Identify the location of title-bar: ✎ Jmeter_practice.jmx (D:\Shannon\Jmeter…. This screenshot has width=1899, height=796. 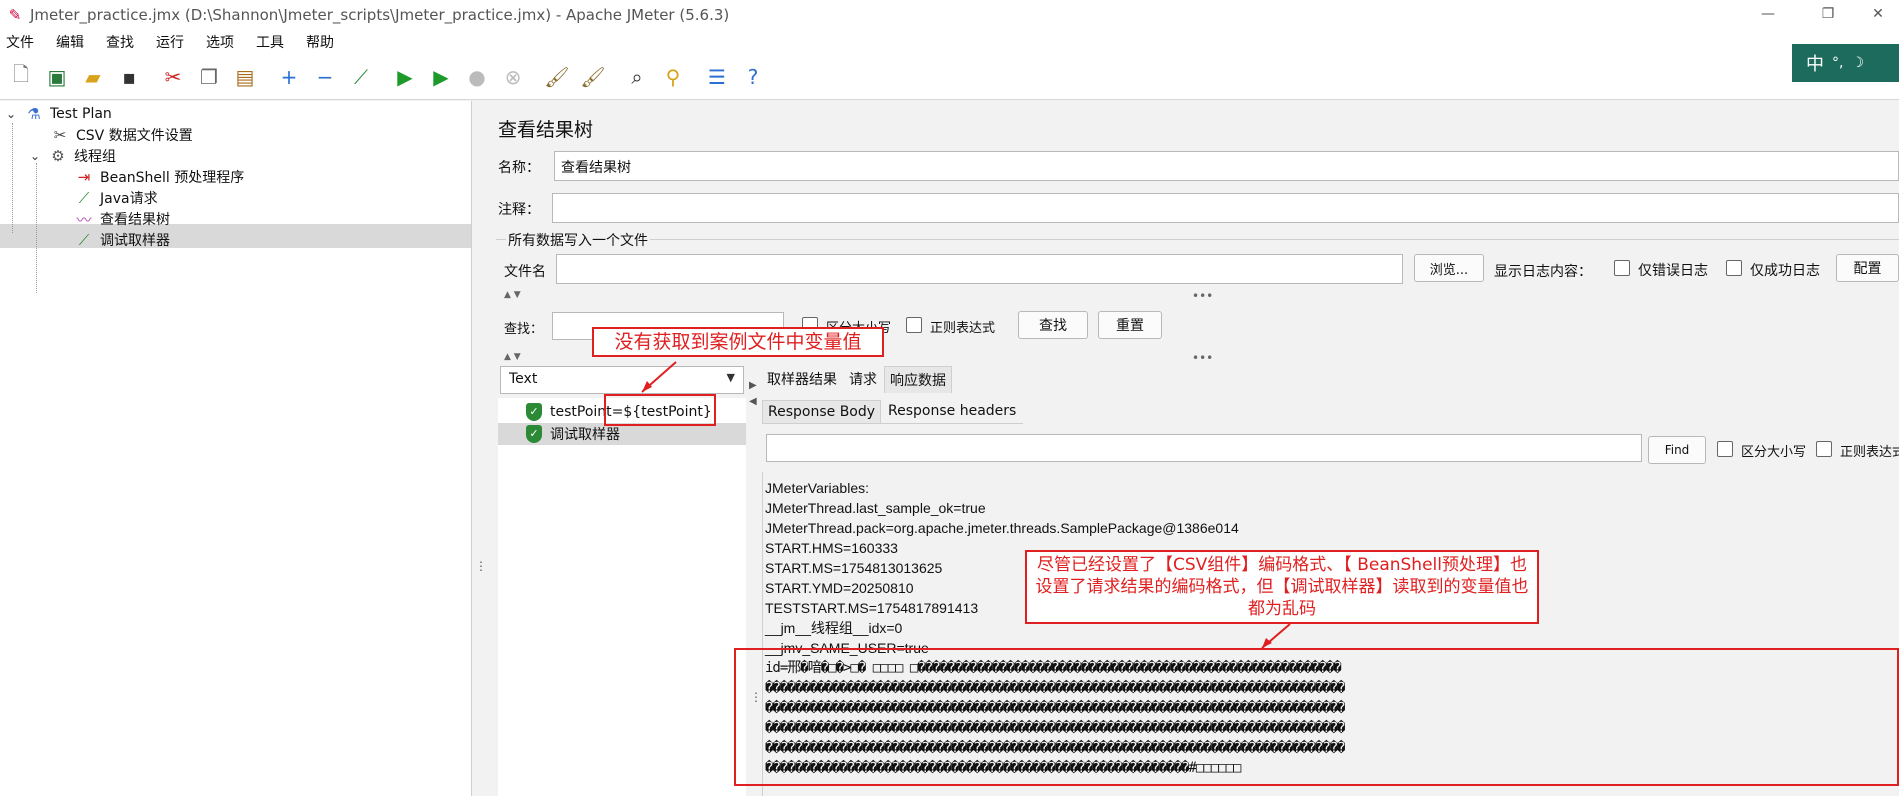
(949, 15).